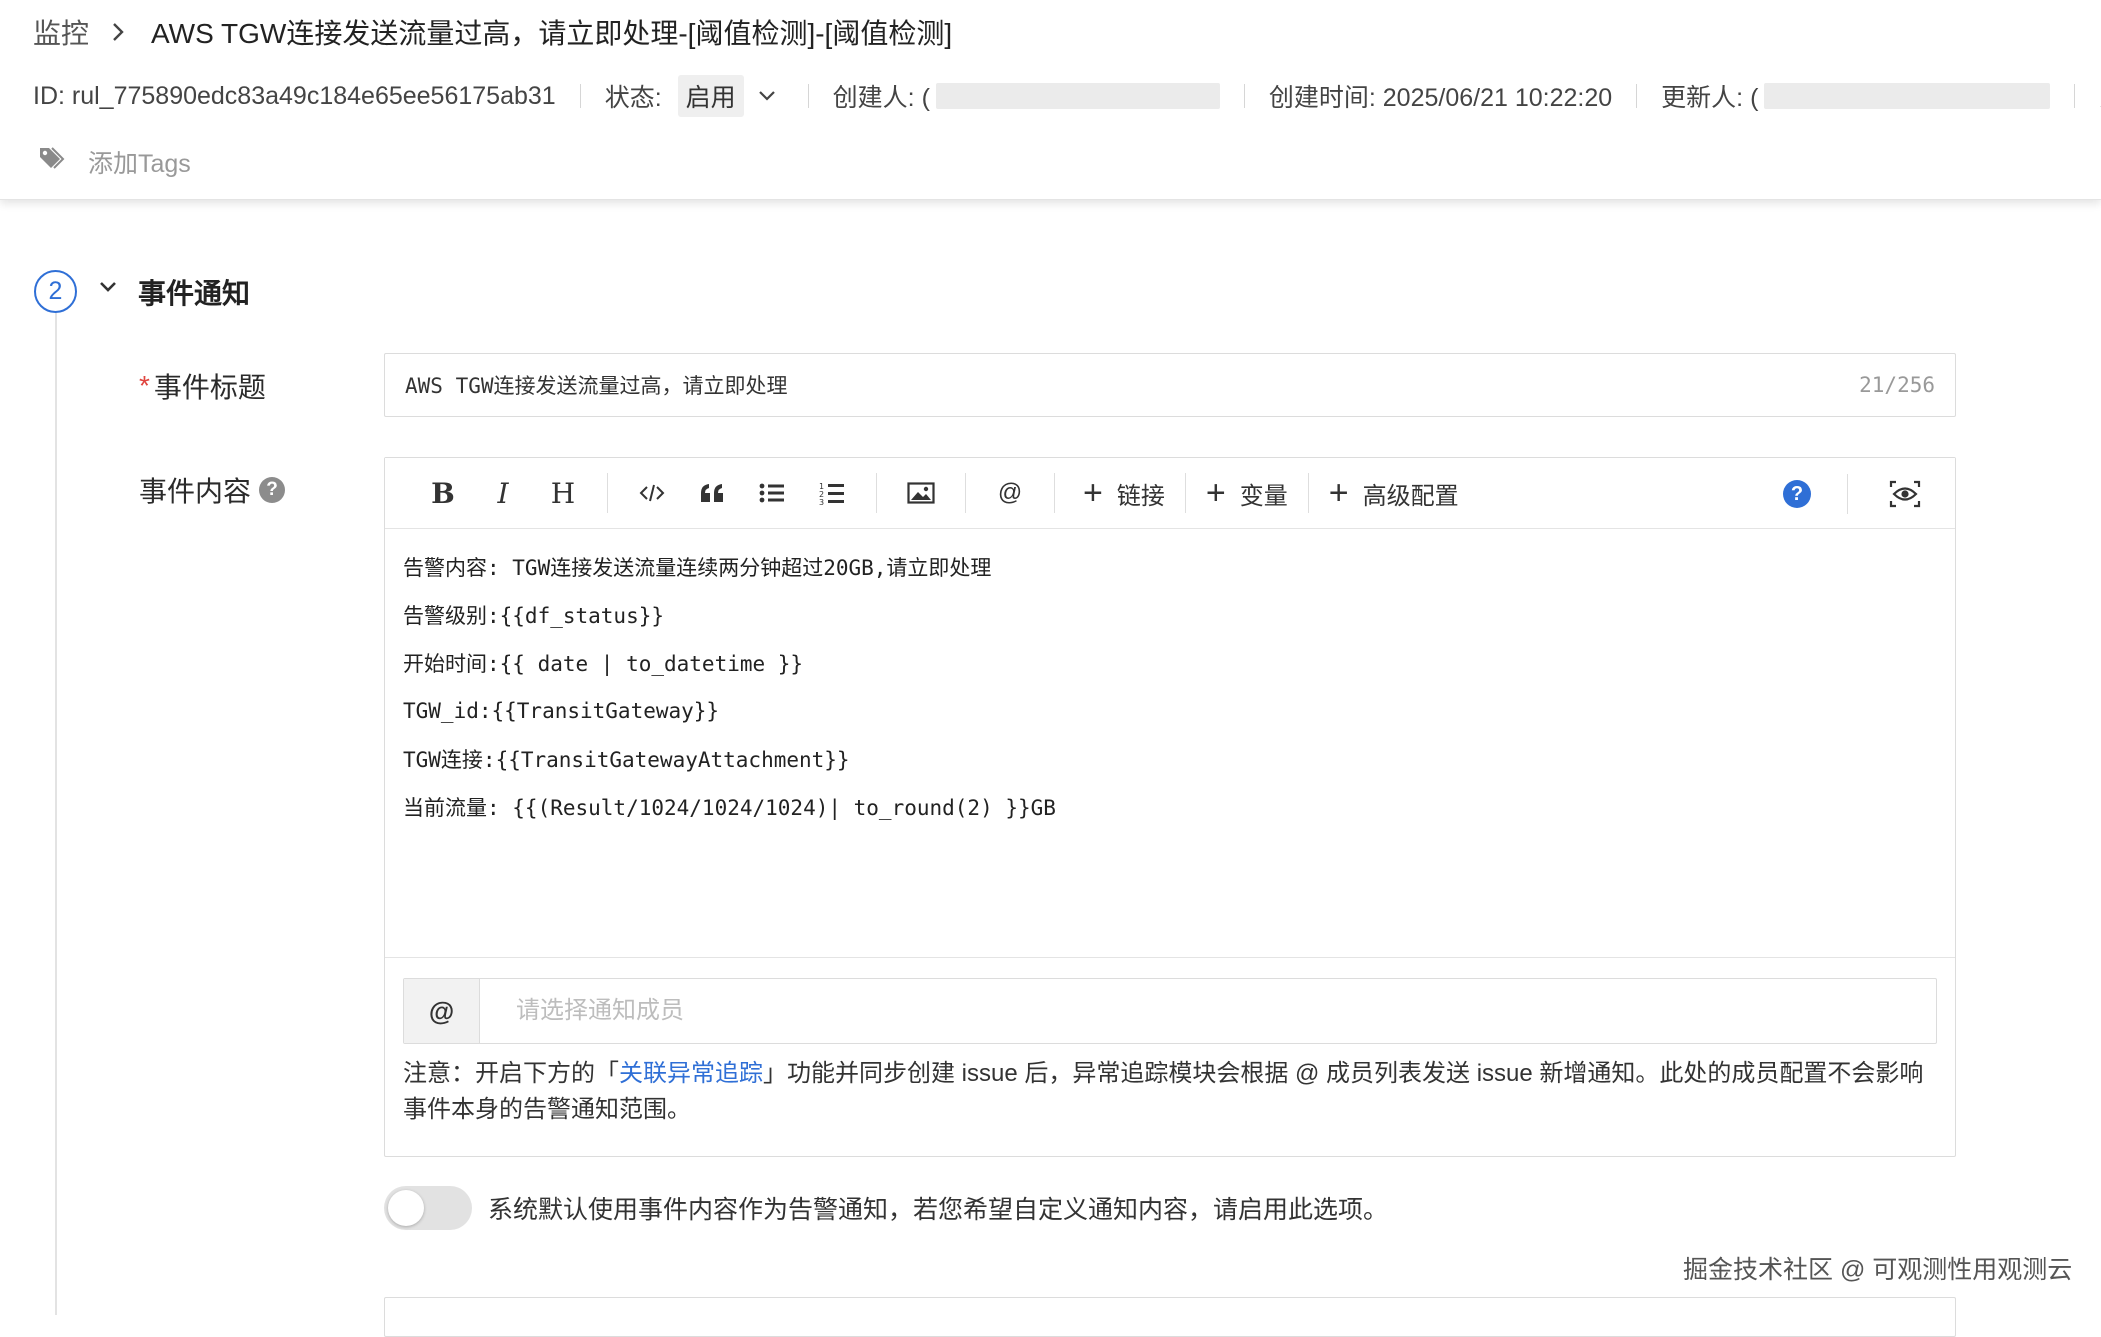 Image resolution: width=2101 pixels, height=1337 pixels. What do you see at coordinates (443, 493) in the screenshot?
I see `bold-button: B` at bounding box center [443, 493].